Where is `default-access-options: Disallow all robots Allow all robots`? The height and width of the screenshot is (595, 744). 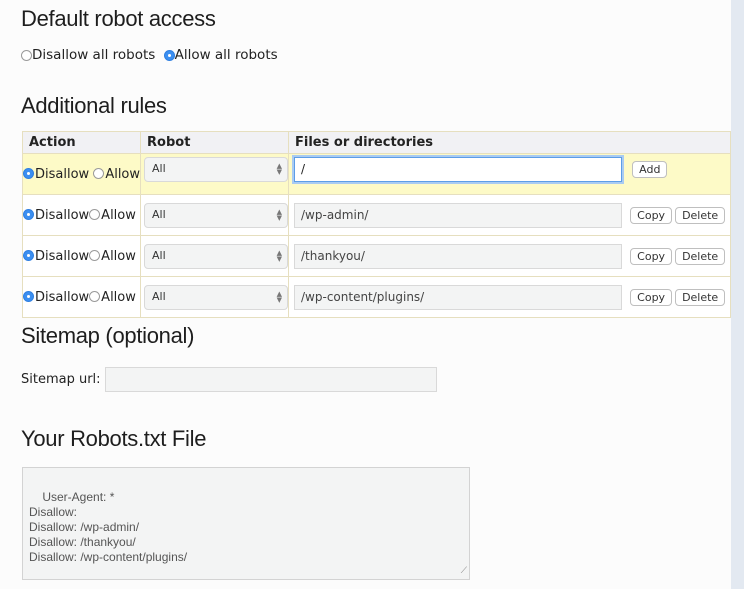 default-access-options: Disallow all robots Allow all robots is located at coordinates (149, 56).